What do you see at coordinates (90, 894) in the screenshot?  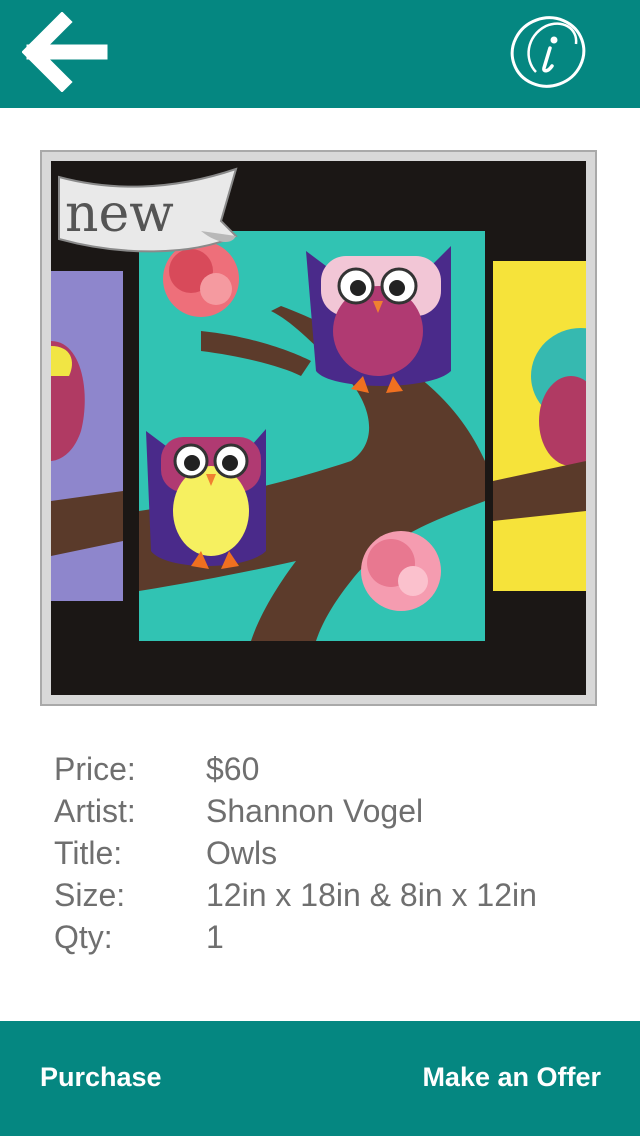 I see `size-label: Size:` at bounding box center [90, 894].